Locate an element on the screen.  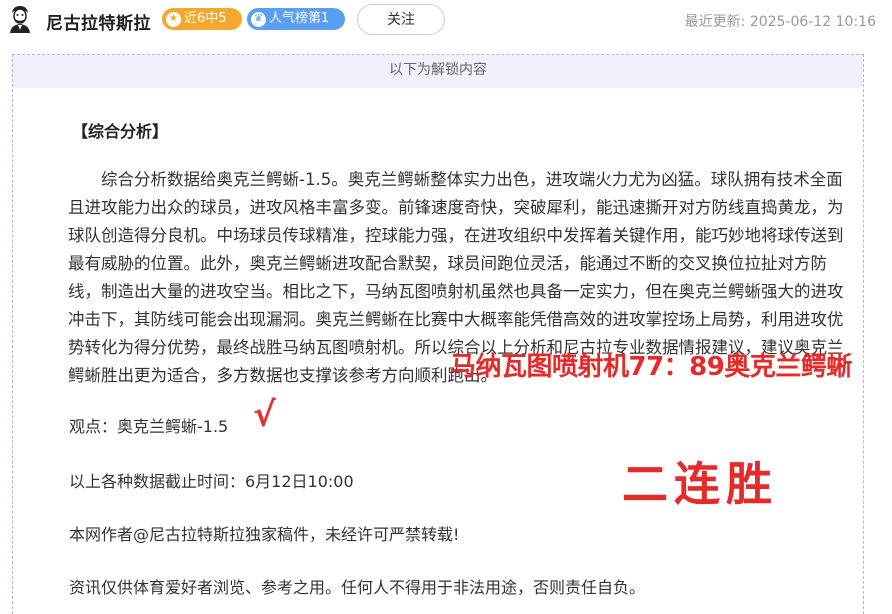
streak-badge: ★ 近6中5 is located at coordinates (202, 19).